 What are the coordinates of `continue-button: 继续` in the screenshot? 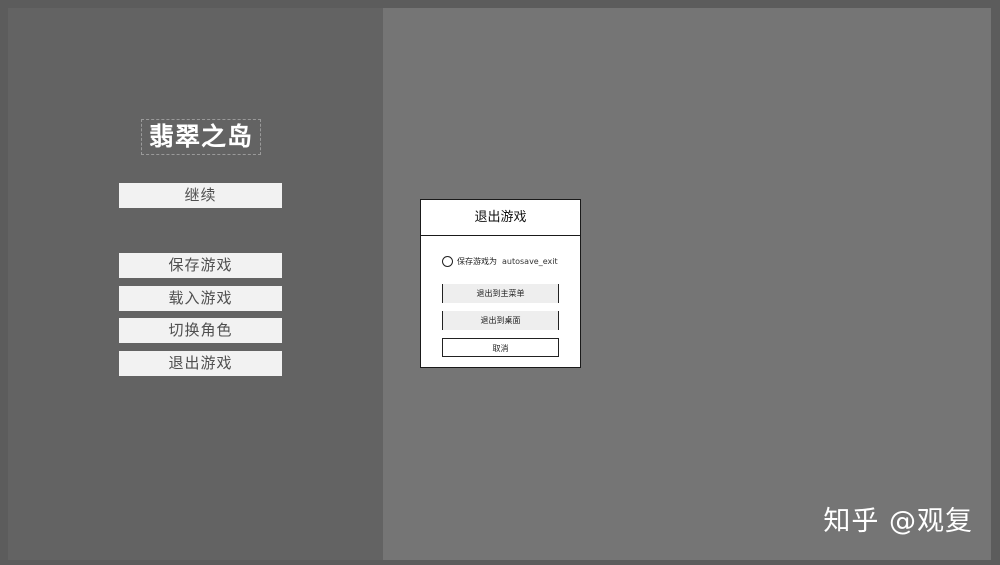 It's located at (200, 195).